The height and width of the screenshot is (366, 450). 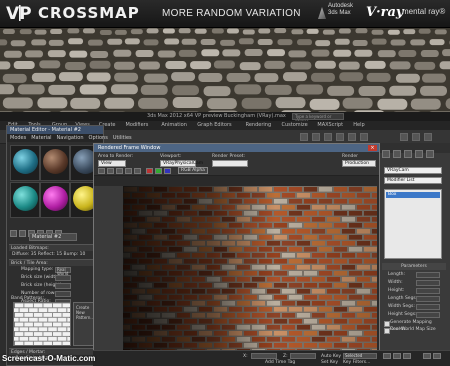 What do you see at coordinates (414, 330) in the screenshot?
I see `real-world-checkbox: Real-World Map Size` at bounding box center [414, 330].